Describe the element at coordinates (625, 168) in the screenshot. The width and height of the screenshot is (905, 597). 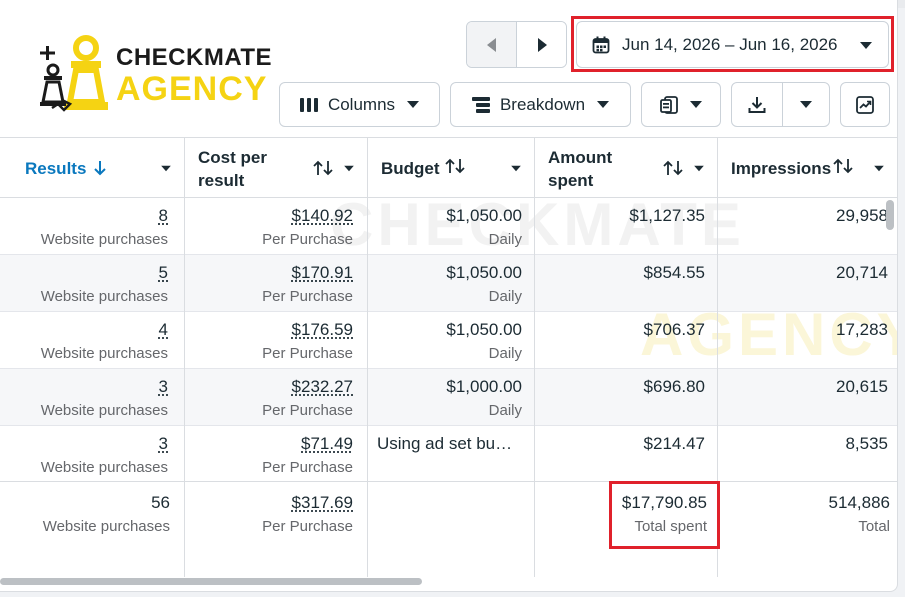
I see `column-header-amount-spent: Amount spent` at that location.